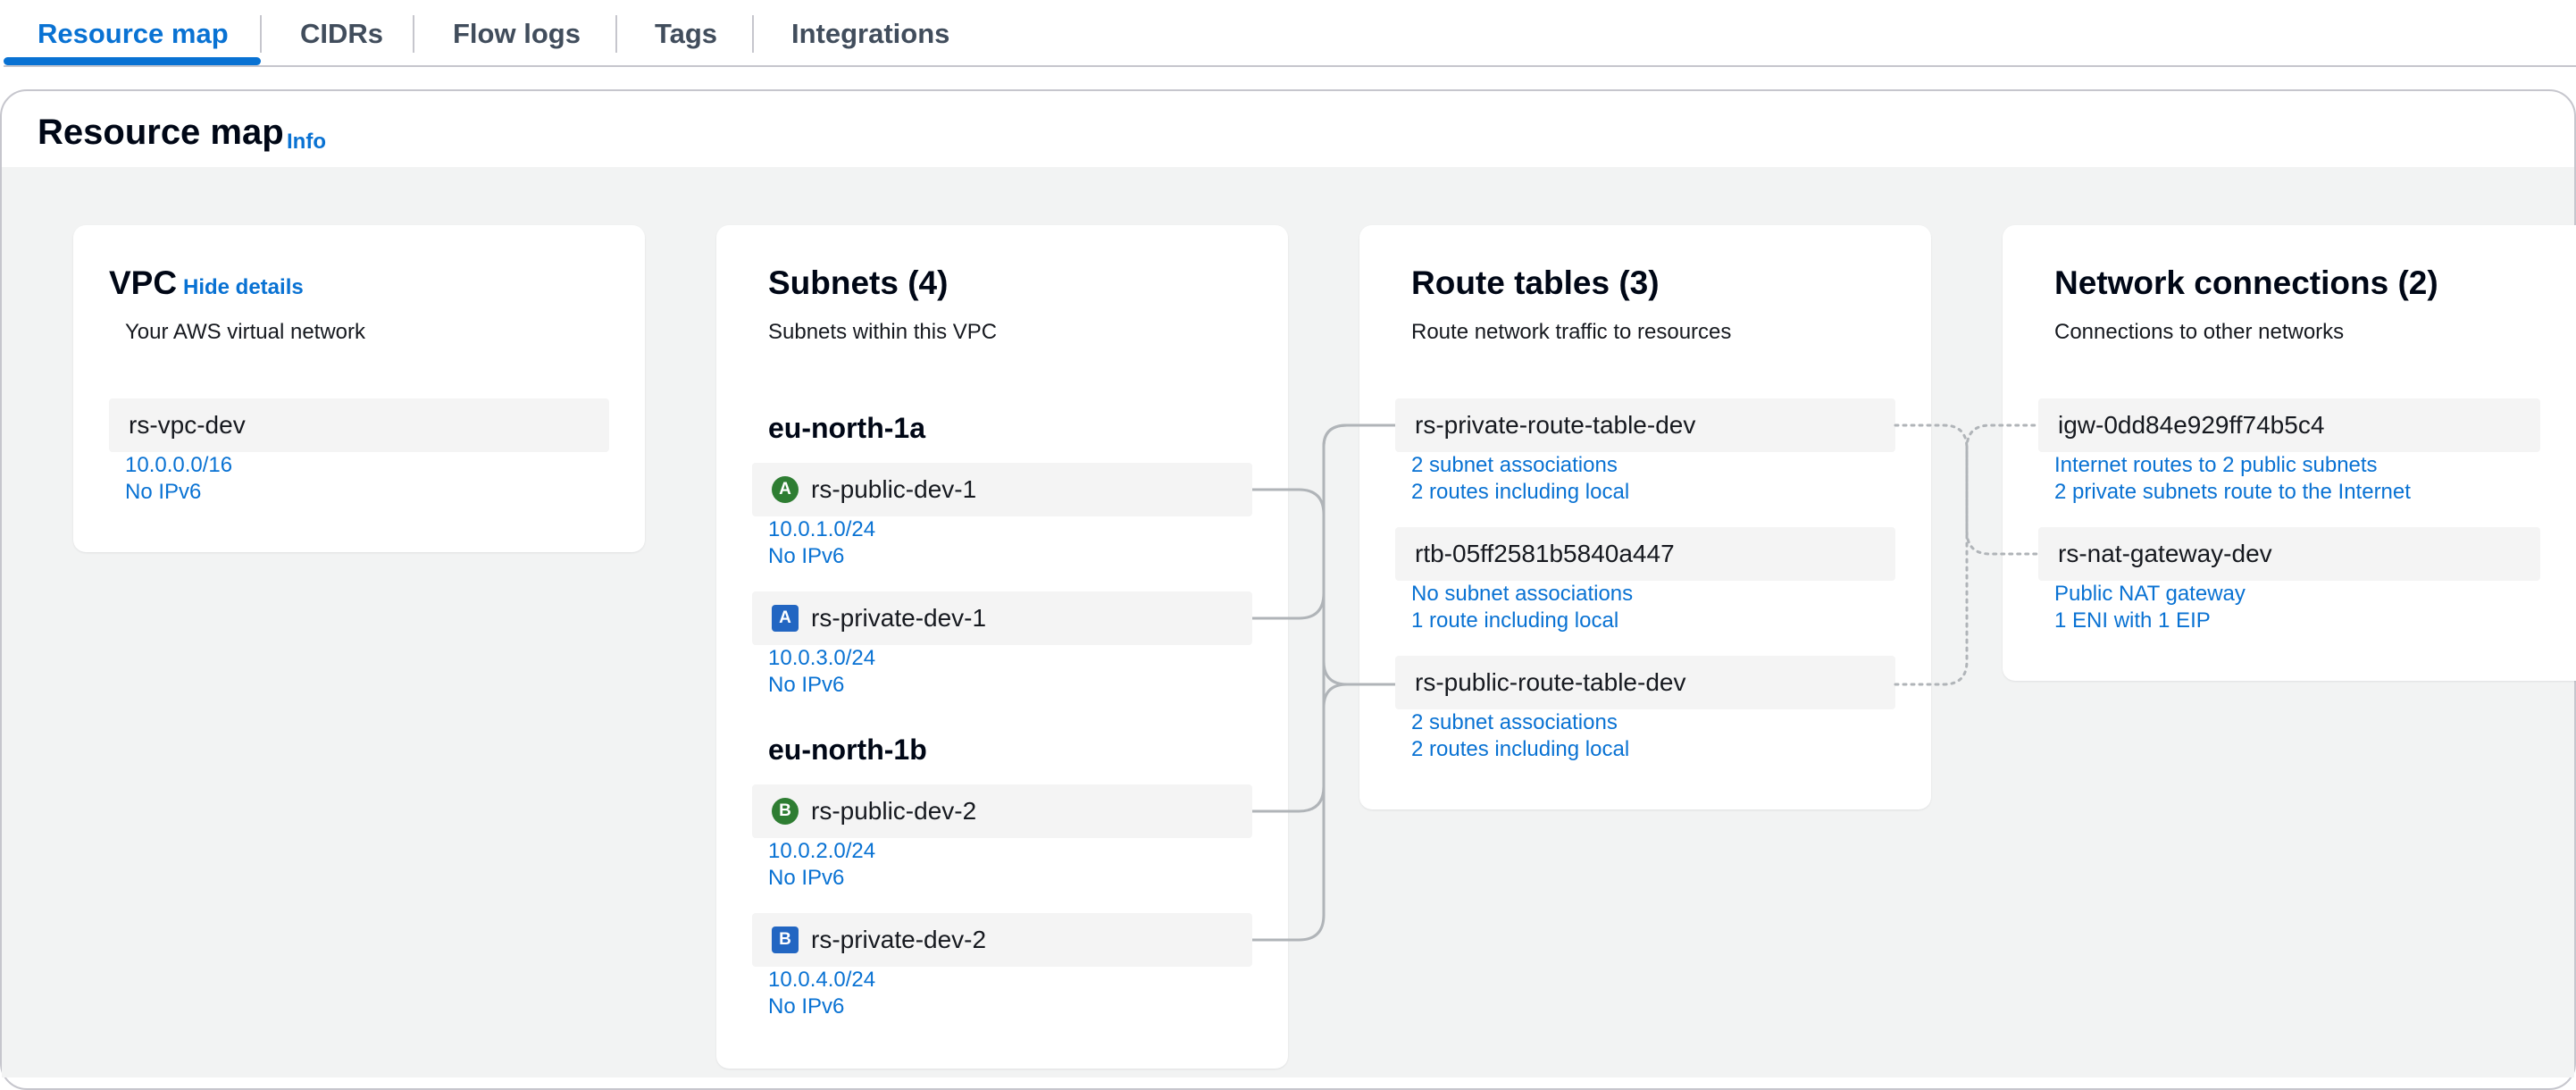  What do you see at coordinates (786, 939) in the screenshot?
I see `private-subnet-badge: B` at bounding box center [786, 939].